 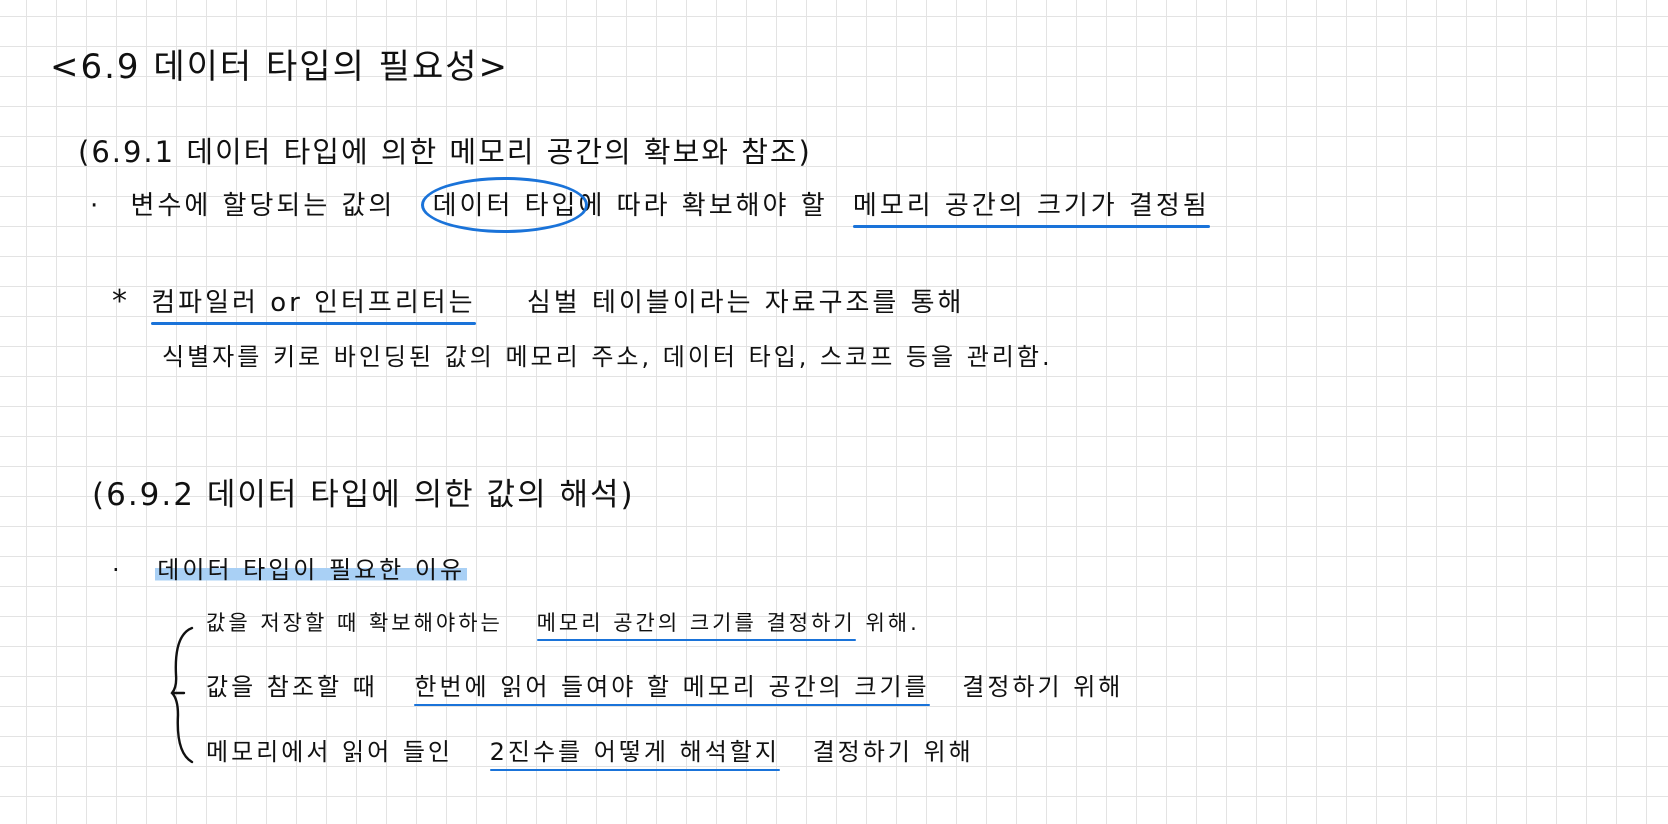 What do you see at coordinates (635, 754) in the screenshot?
I see `reason-3-underlined: 2진수를 어떻게 해석할지` at bounding box center [635, 754].